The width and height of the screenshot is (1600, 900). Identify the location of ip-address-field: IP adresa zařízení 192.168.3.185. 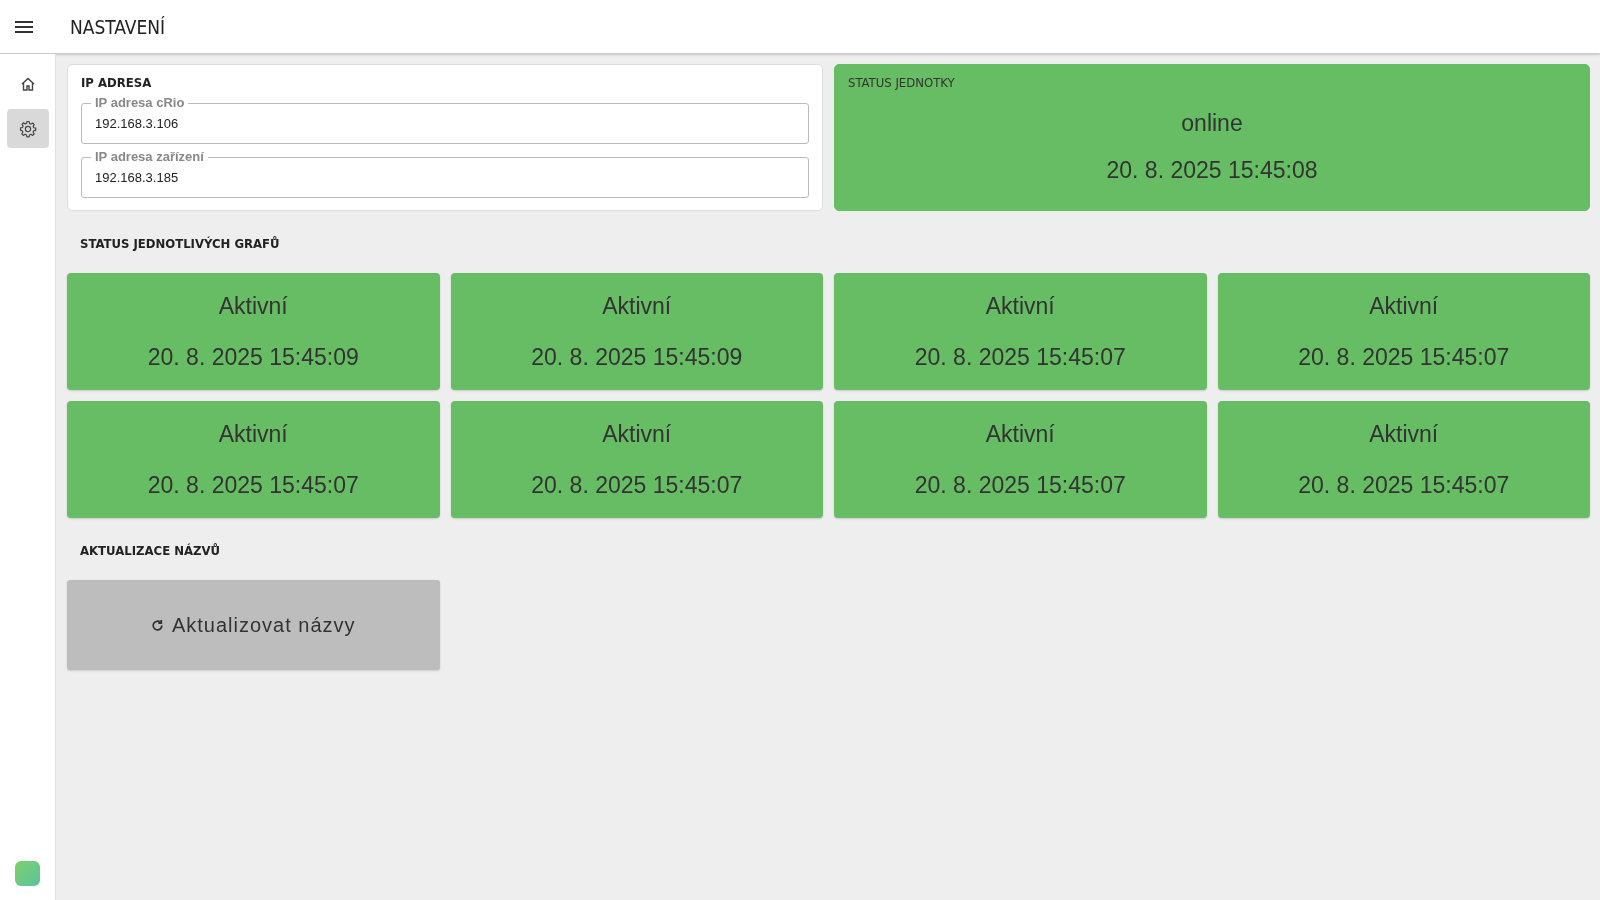
(445, 174).